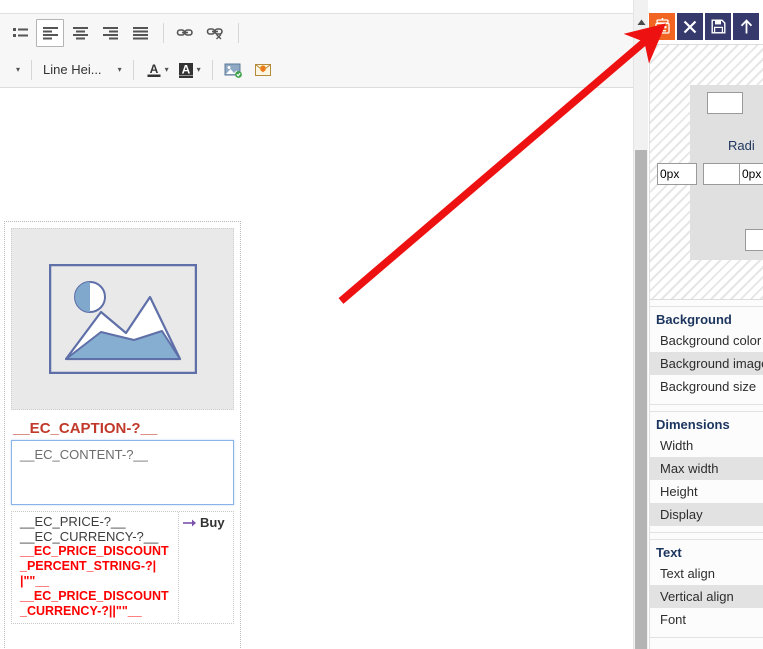 Image resolution: width=763 pixels, height=649 pixels. I want to click on text-color-icon: A, so click(154, 69).